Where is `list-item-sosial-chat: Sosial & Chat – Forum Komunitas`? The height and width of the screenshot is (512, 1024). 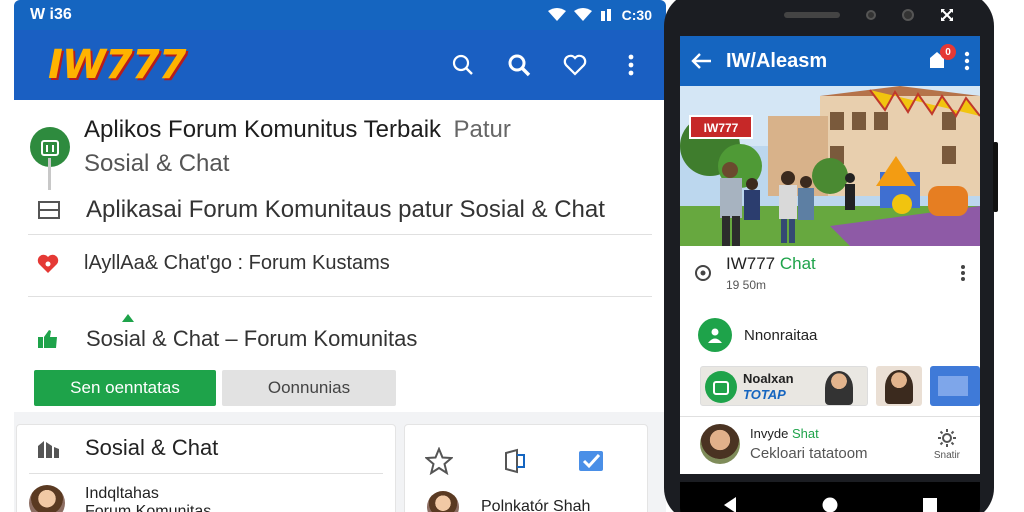 list-item-sosial-chat: Sosial & Chat – Forum Komunitas is located at coordinates (226, 339).